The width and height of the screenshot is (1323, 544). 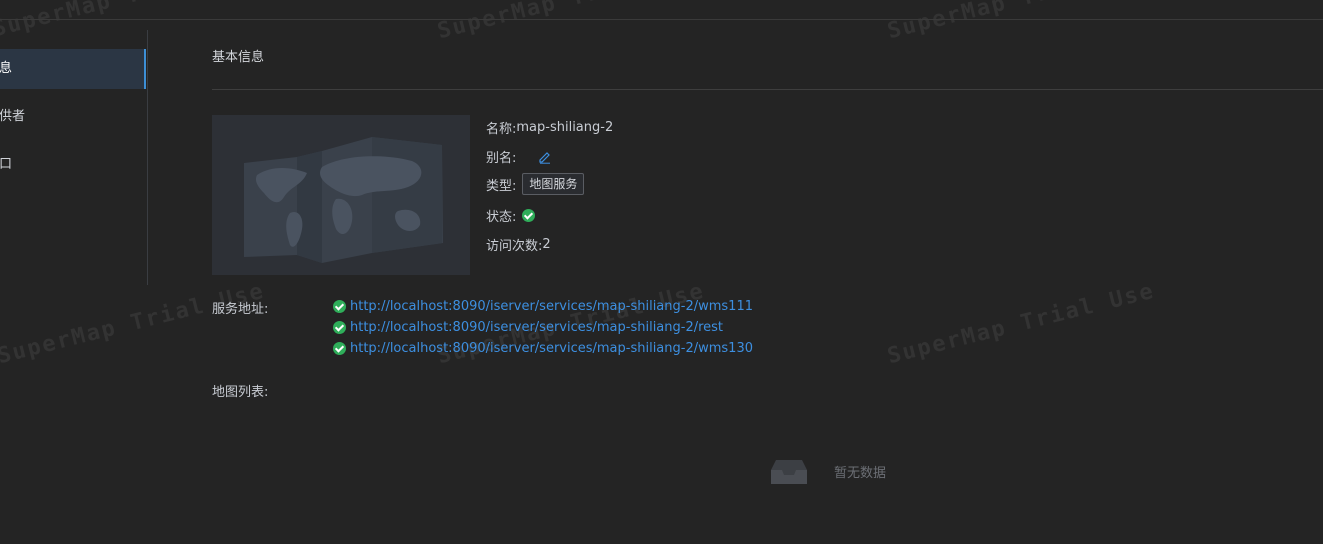 What do you see at coordinates (240, 392) in the screenshot?
I see `map-list-label: 地图列表:` at bounding box center [240, 392].